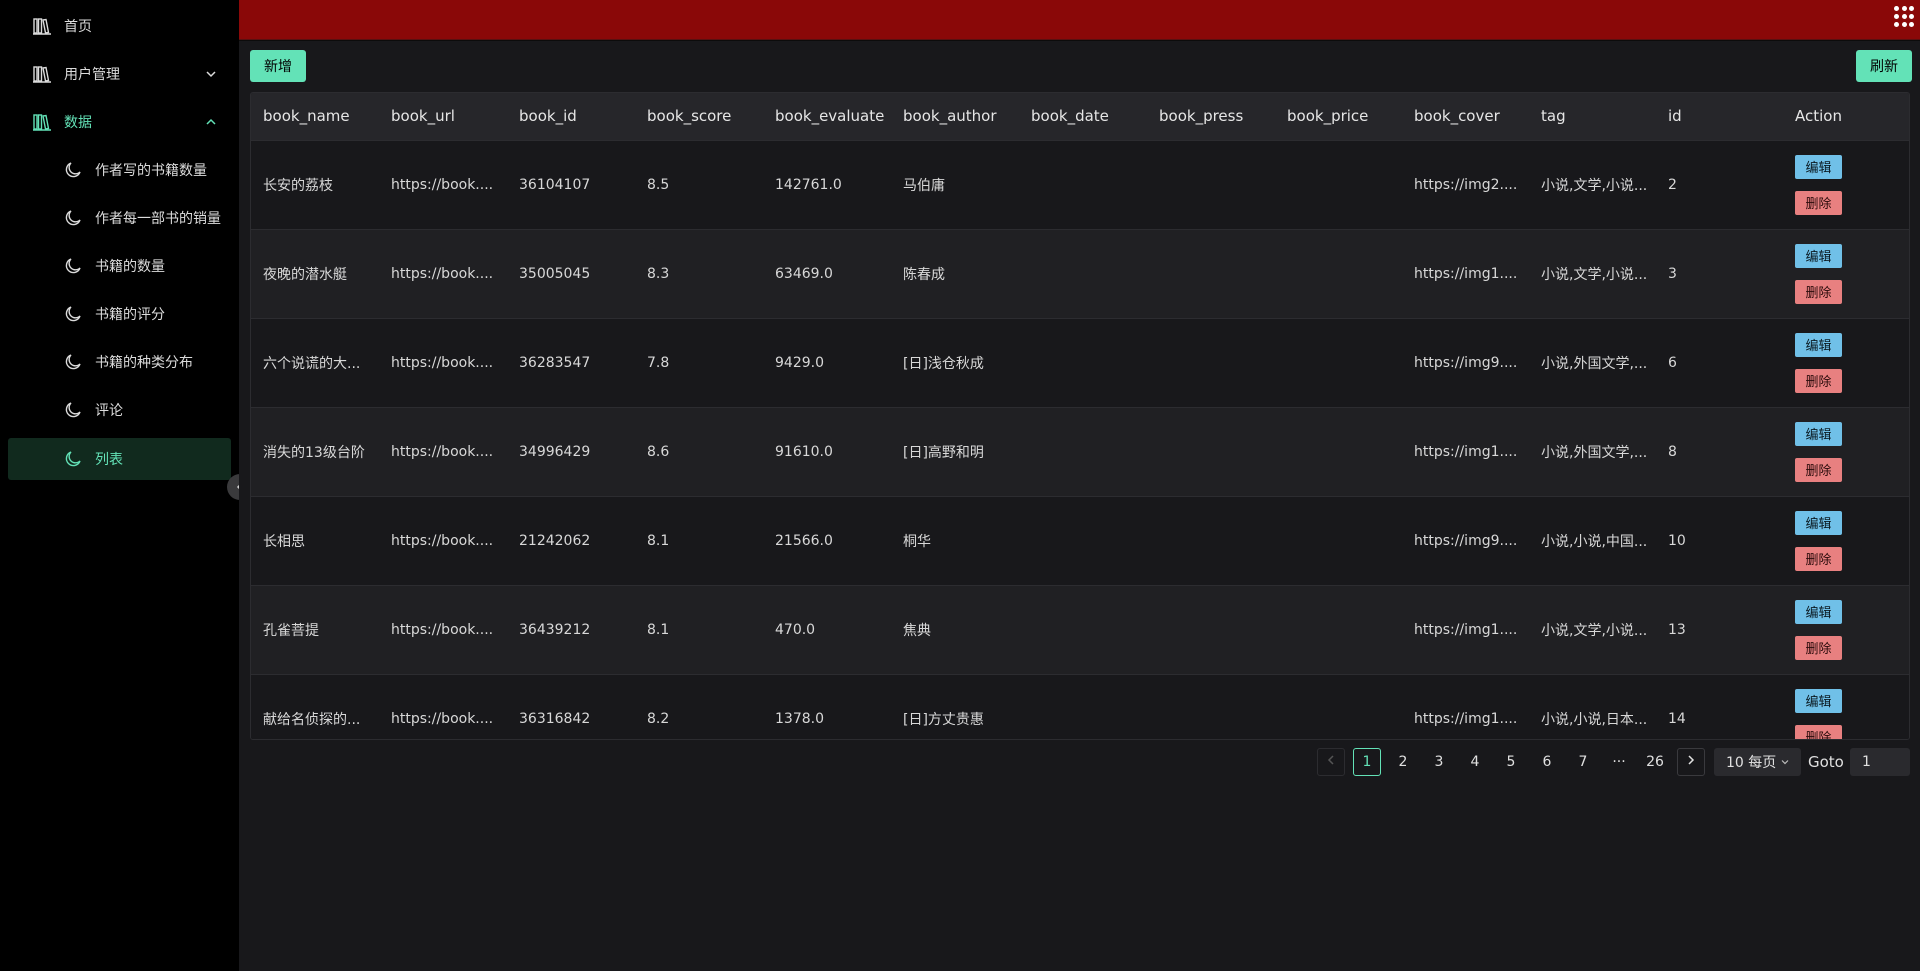 The height and width of the screenshot is (971, 1920). Describe the element at coordinates (699, 185) in the screenshot. I see `table-cell-book_score: 8.5` at that location.